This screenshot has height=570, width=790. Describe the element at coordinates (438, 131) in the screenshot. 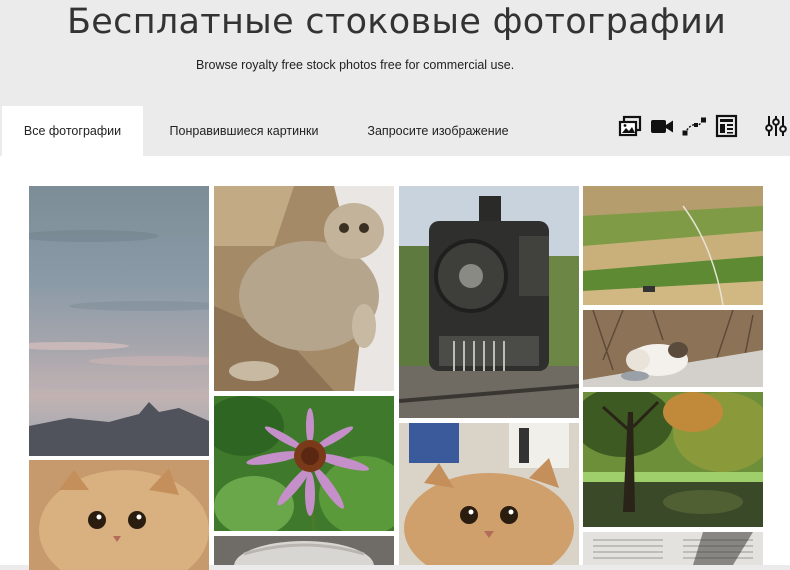

I see `tab-request-image: Запросите изображение` at that location.